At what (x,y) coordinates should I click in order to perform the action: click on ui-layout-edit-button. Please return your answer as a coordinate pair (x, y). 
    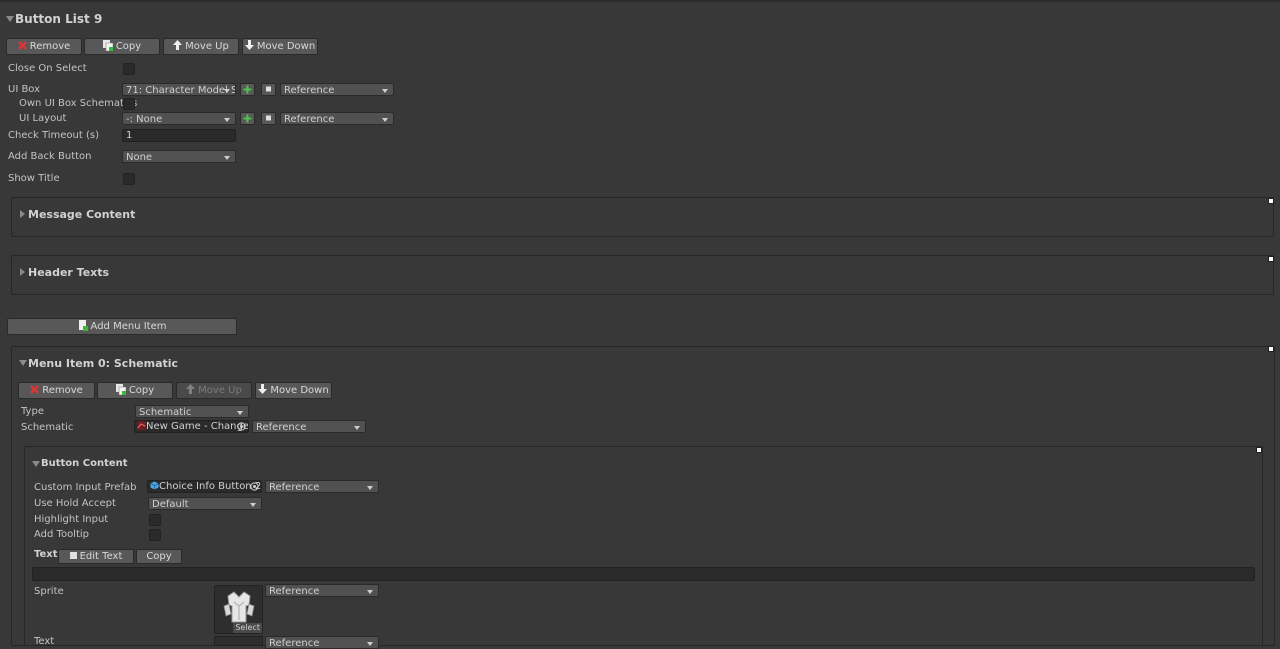
    Looking at the image, I should click on (268, 118).